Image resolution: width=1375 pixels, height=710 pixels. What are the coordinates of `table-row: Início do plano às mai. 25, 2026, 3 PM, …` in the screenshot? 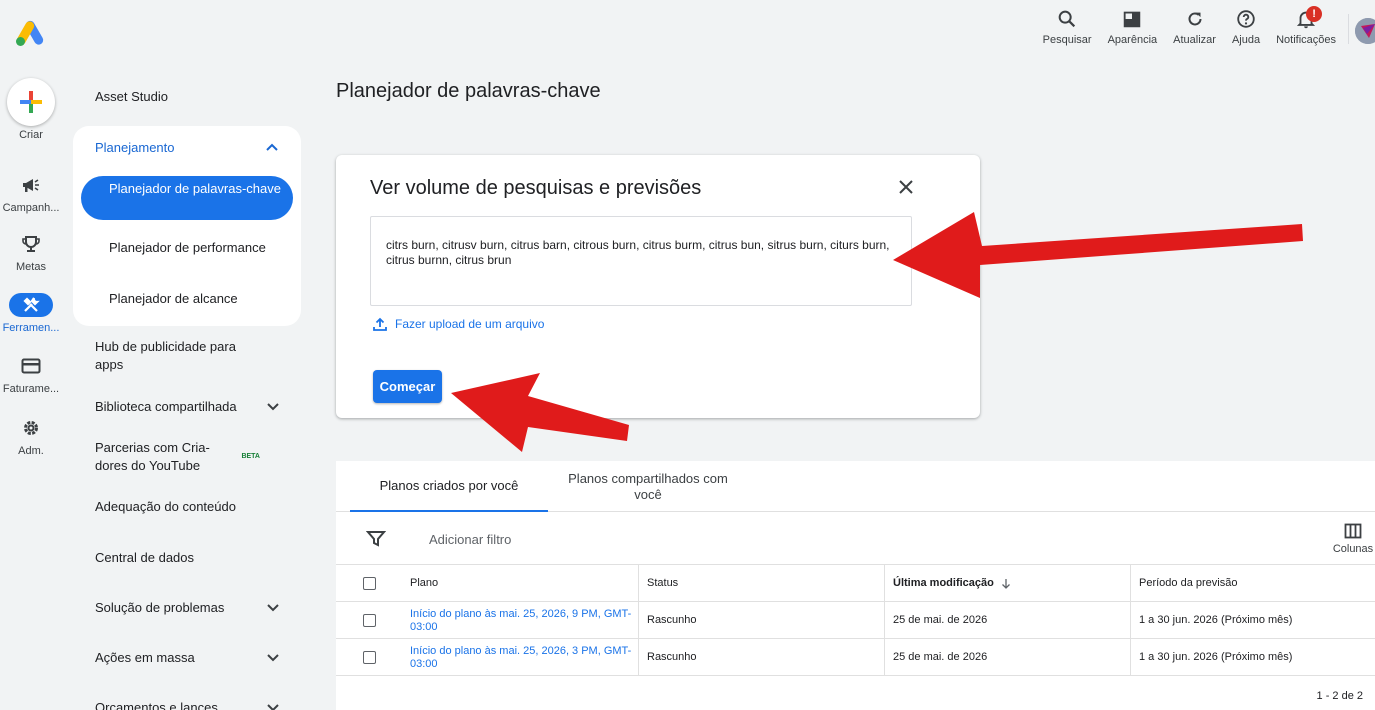 It's located at (855, 657).